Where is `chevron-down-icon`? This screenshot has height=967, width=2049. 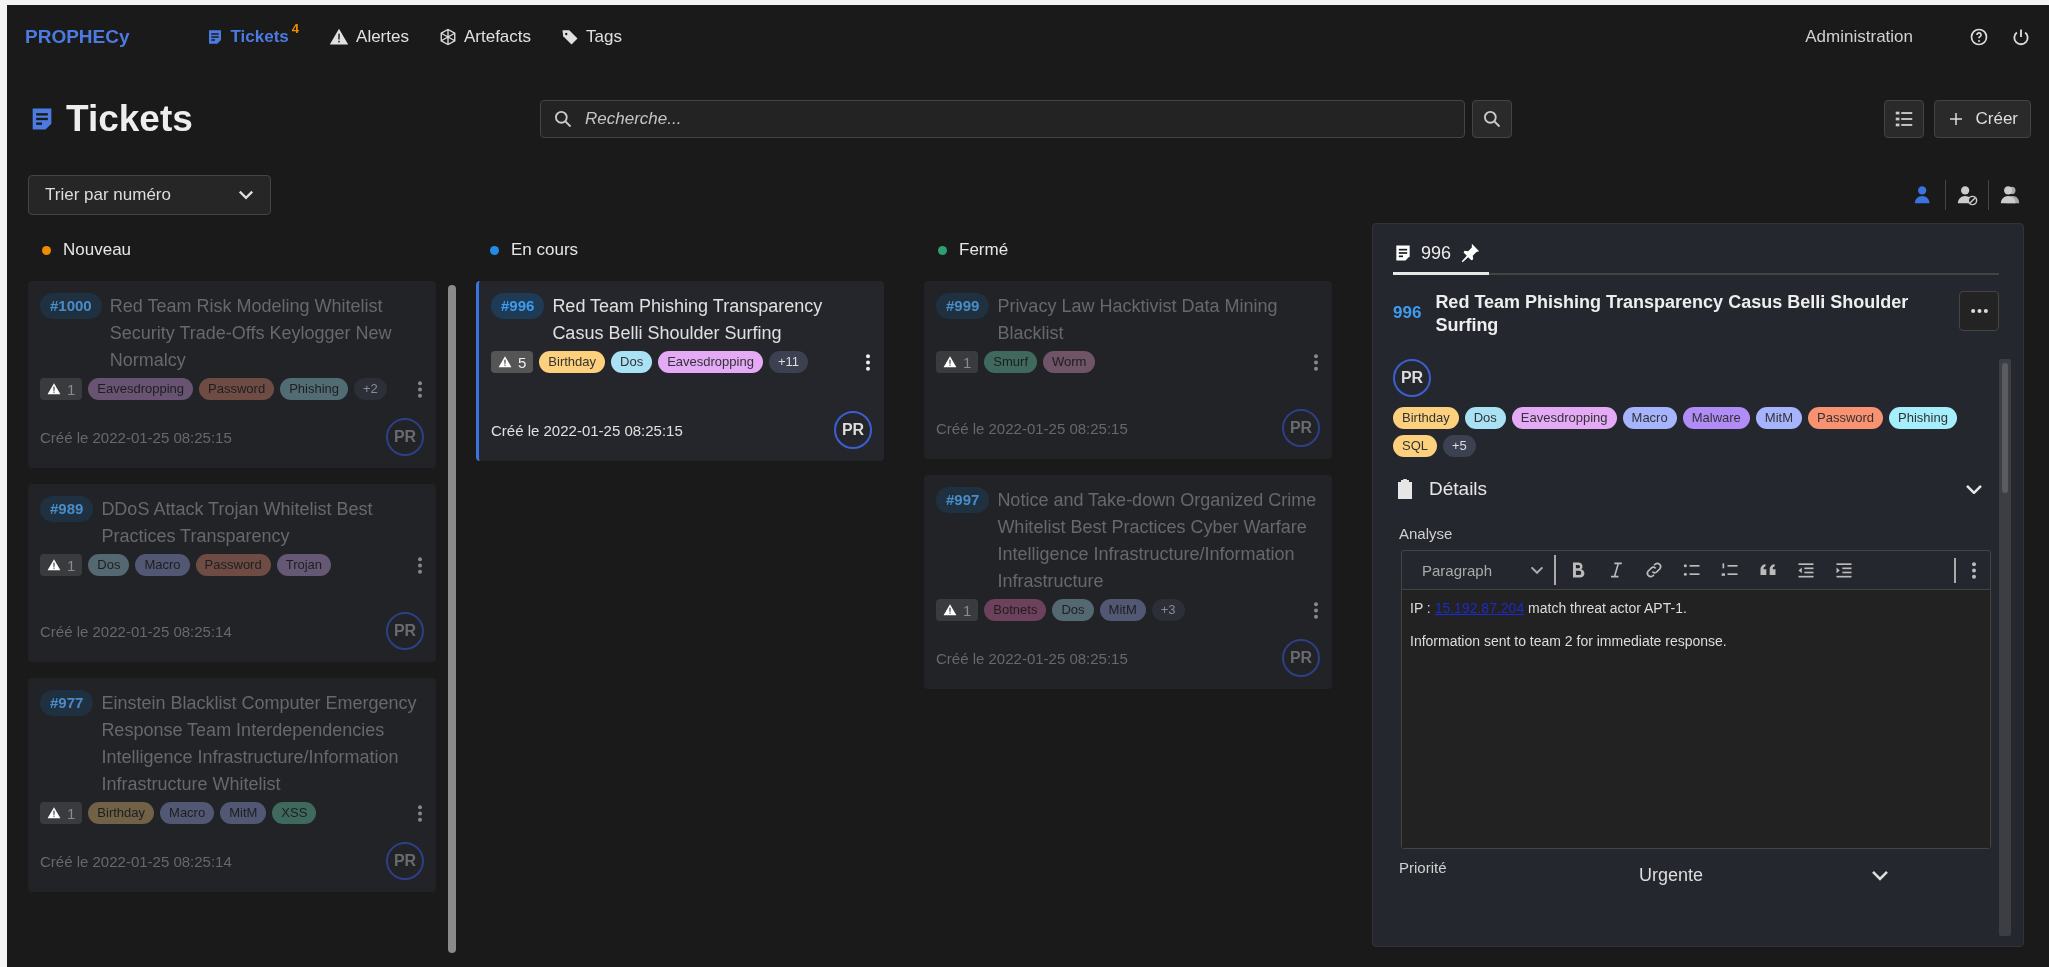
chevron-down-icon is located at coordinates (1537, 570).